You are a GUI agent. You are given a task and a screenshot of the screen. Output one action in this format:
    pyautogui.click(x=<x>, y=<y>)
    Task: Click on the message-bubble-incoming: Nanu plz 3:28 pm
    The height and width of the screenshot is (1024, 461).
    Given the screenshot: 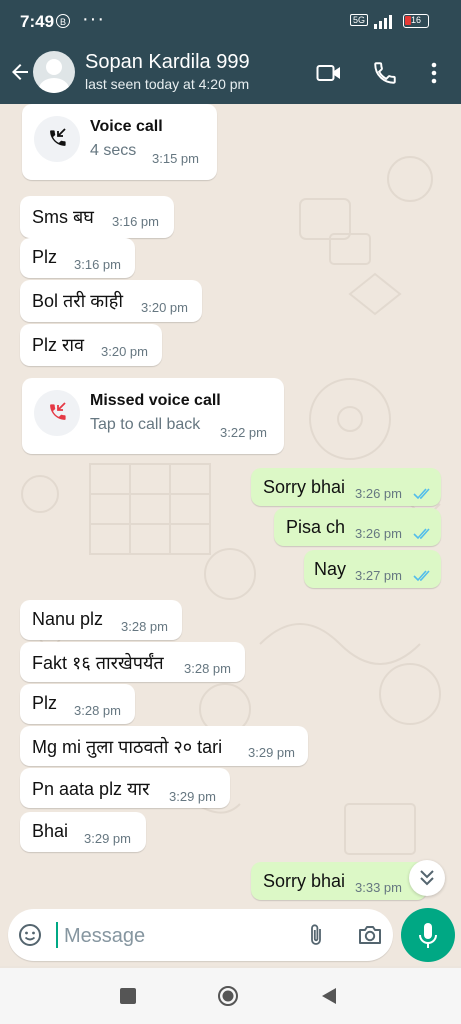 What is the action you would take?
    pyautogui.click(x=101, y=620)
    